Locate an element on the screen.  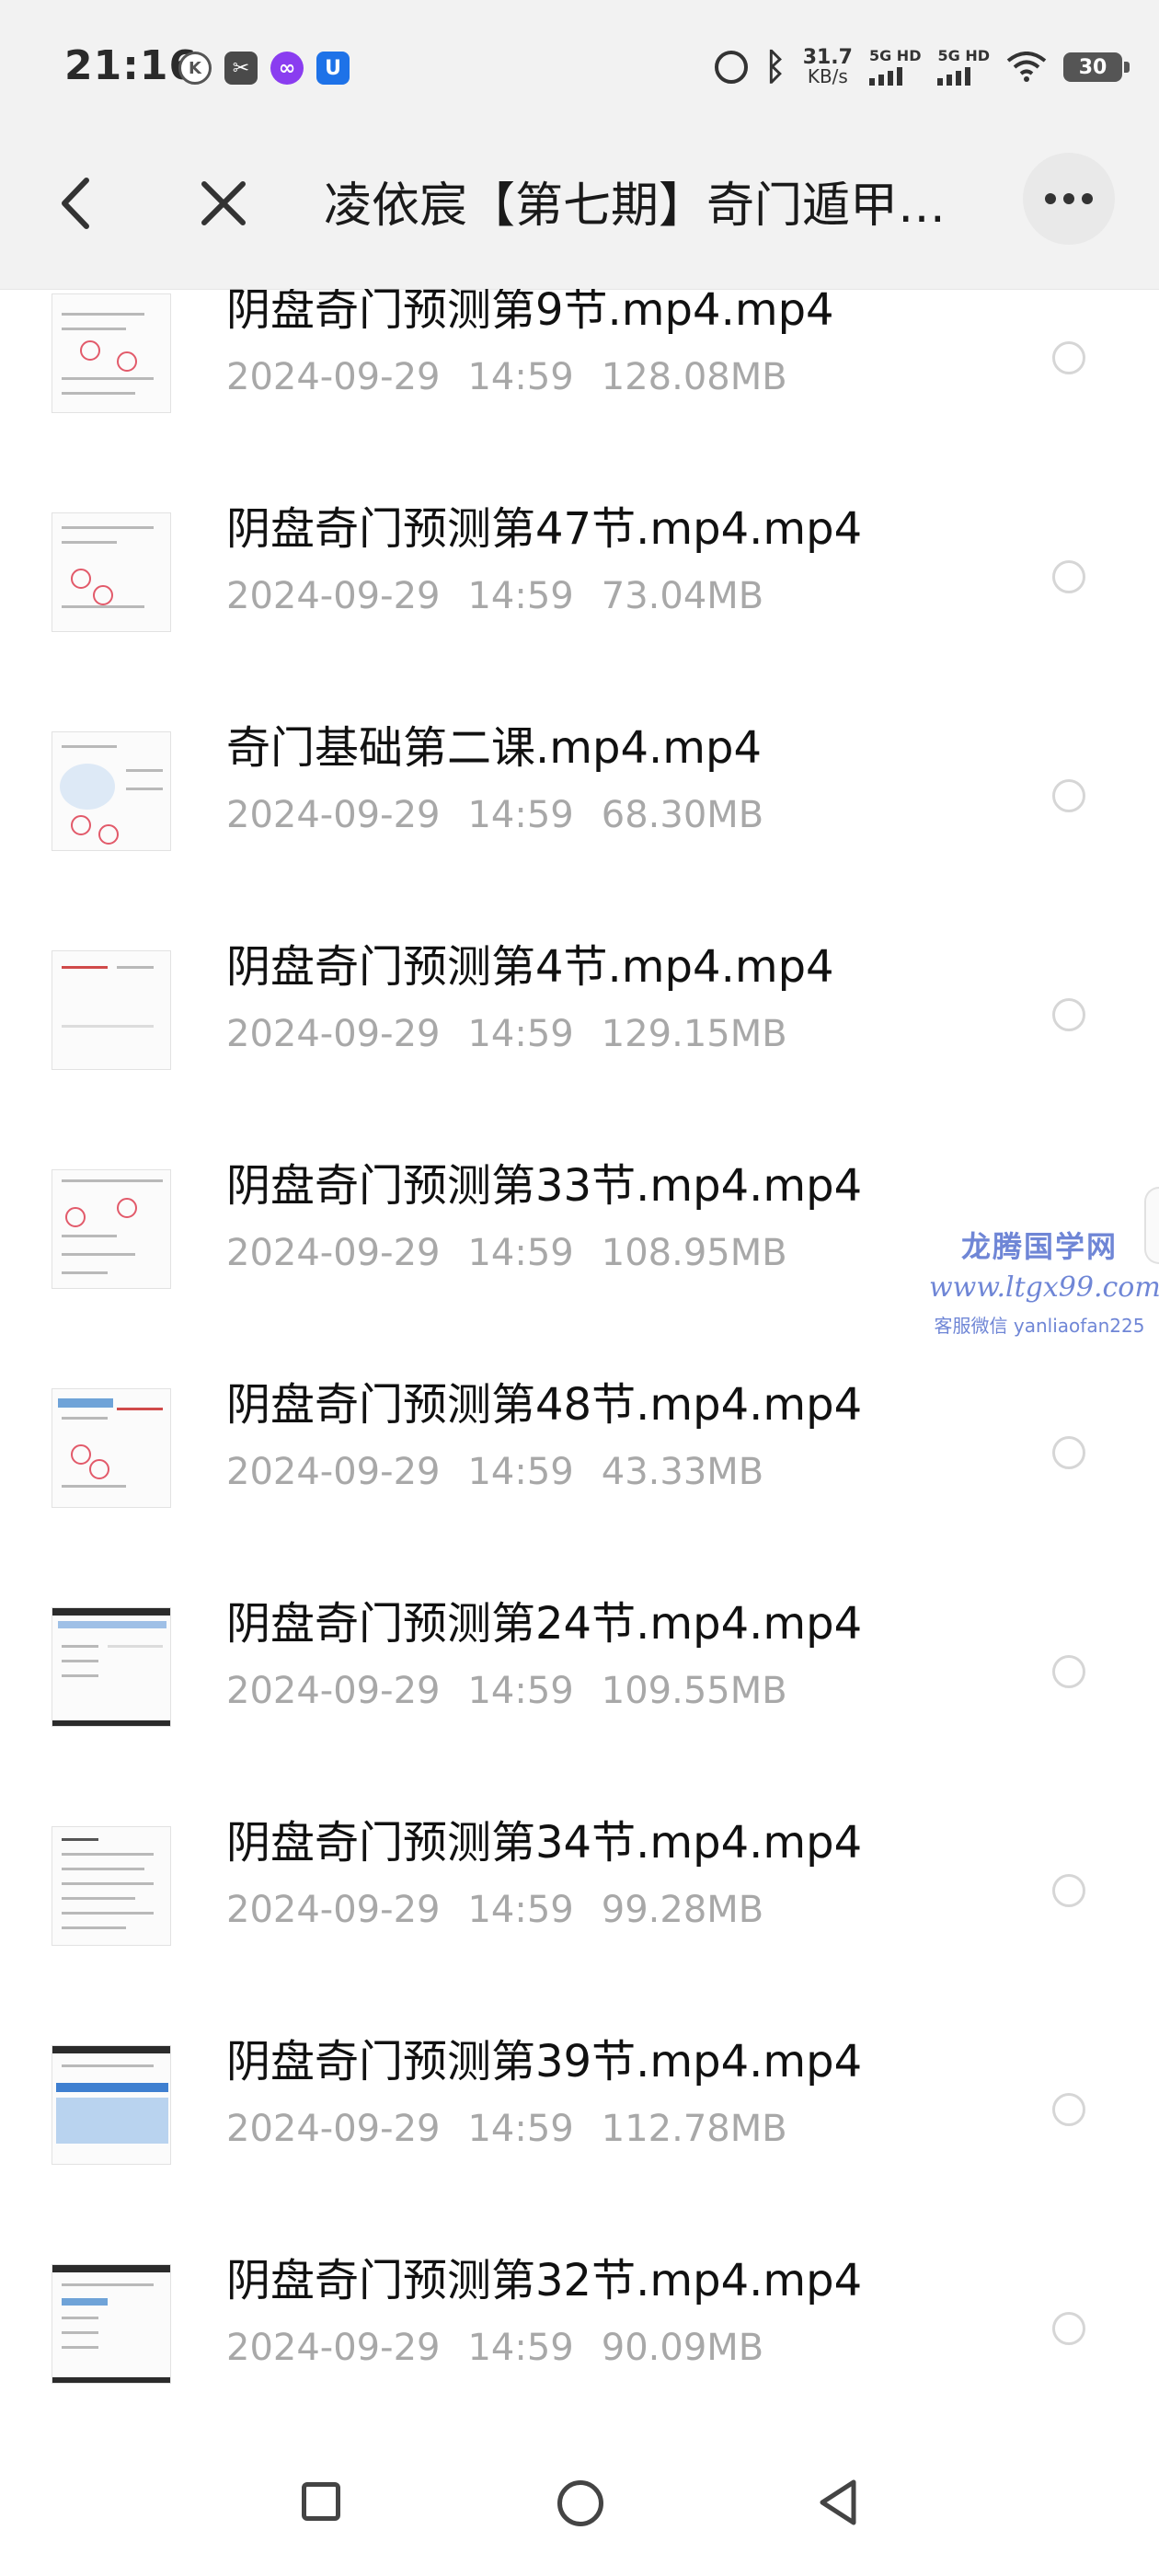
home-button is located at coordinates (580, 2503).